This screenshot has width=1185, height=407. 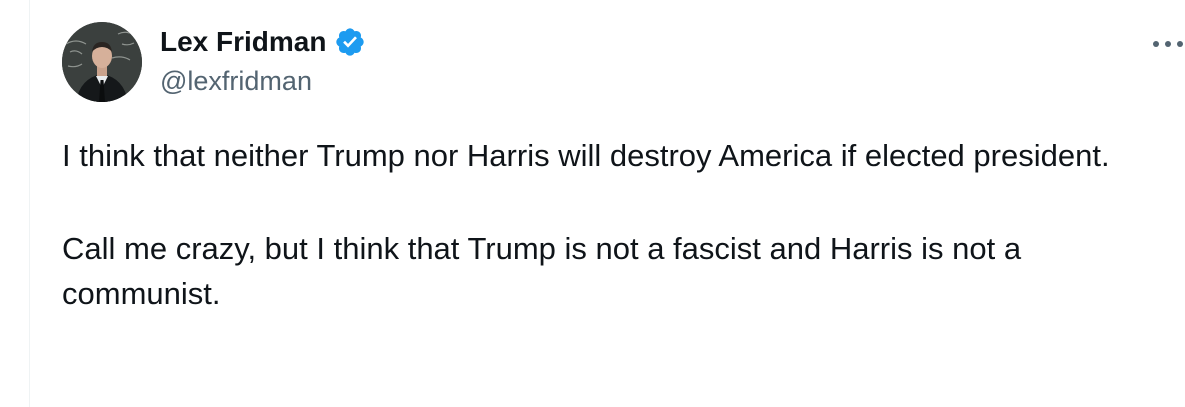 I want to click on author-name-row: Lex Fridman, so click(x=263, y=42).